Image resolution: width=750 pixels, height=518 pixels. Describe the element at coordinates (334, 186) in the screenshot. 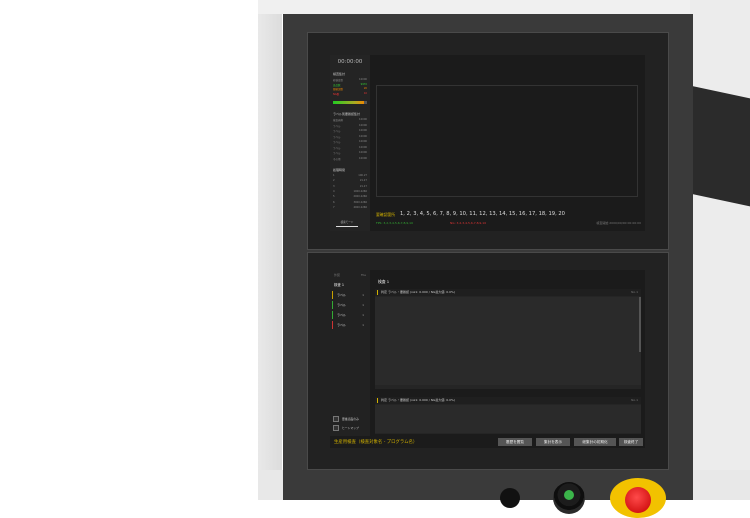

I see `stat-label: 3` at that location.